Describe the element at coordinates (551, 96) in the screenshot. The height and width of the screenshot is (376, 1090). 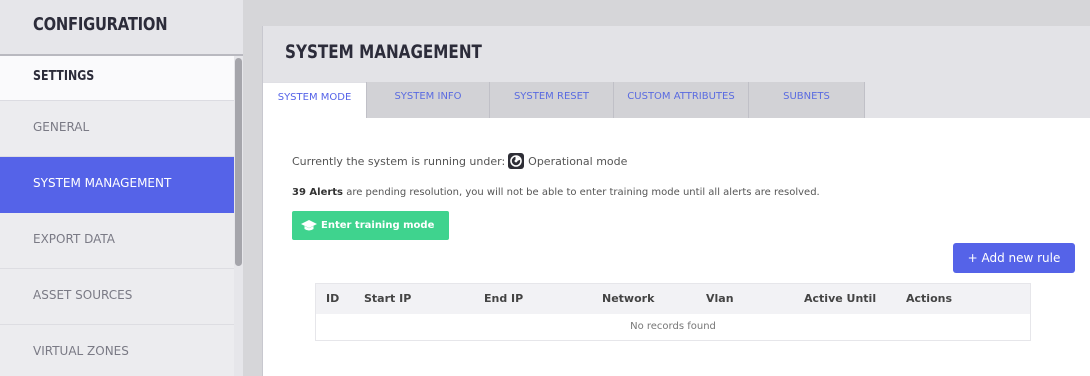
I see `tab-label: SYSTEM RESET` at that location.